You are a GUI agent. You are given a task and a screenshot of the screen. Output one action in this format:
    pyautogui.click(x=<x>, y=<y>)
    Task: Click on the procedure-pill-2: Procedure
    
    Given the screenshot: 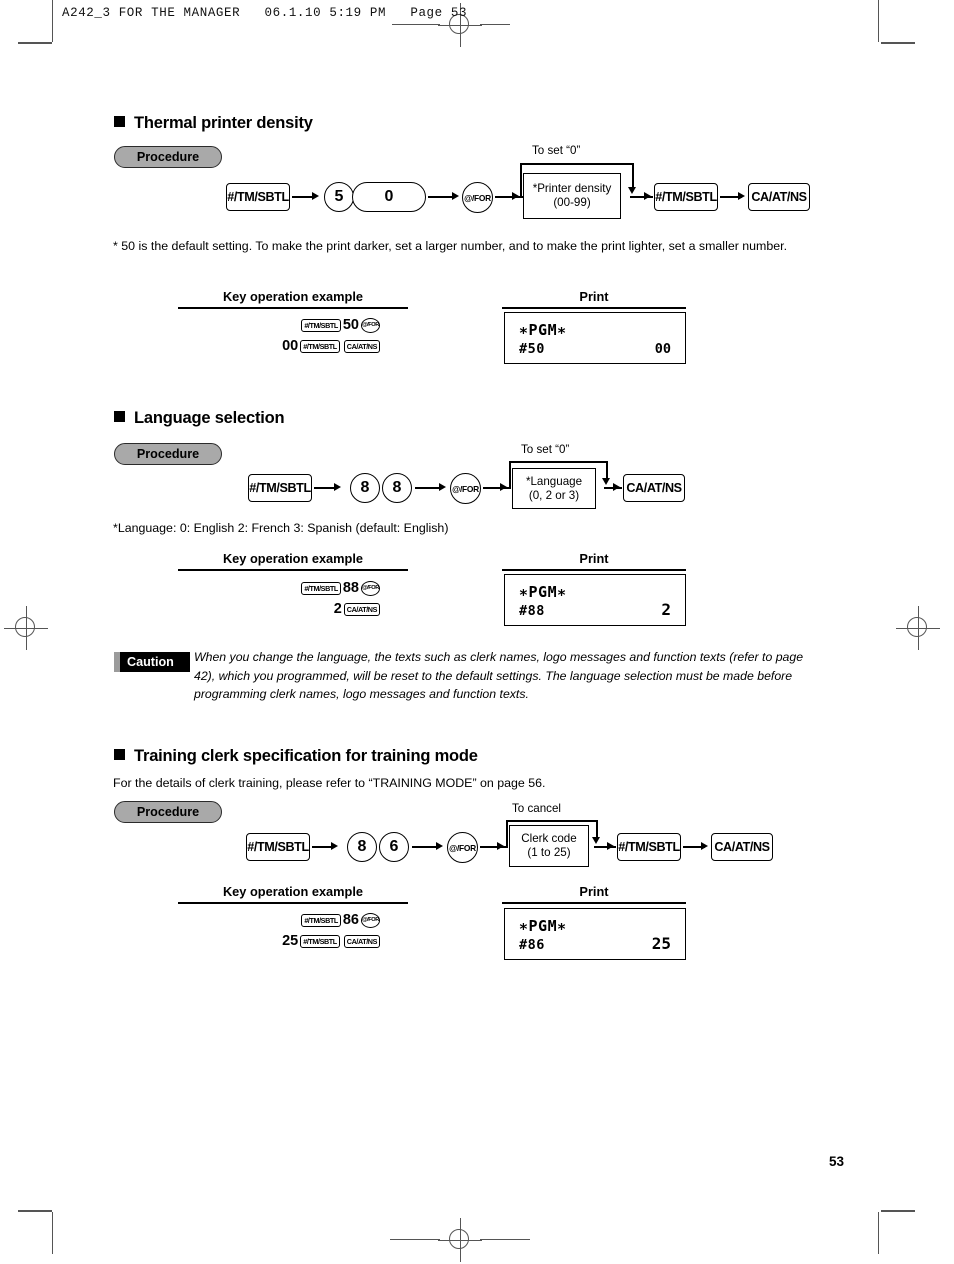 What is the action you would take?
    pyautogui.click(x=168, y=454)
    